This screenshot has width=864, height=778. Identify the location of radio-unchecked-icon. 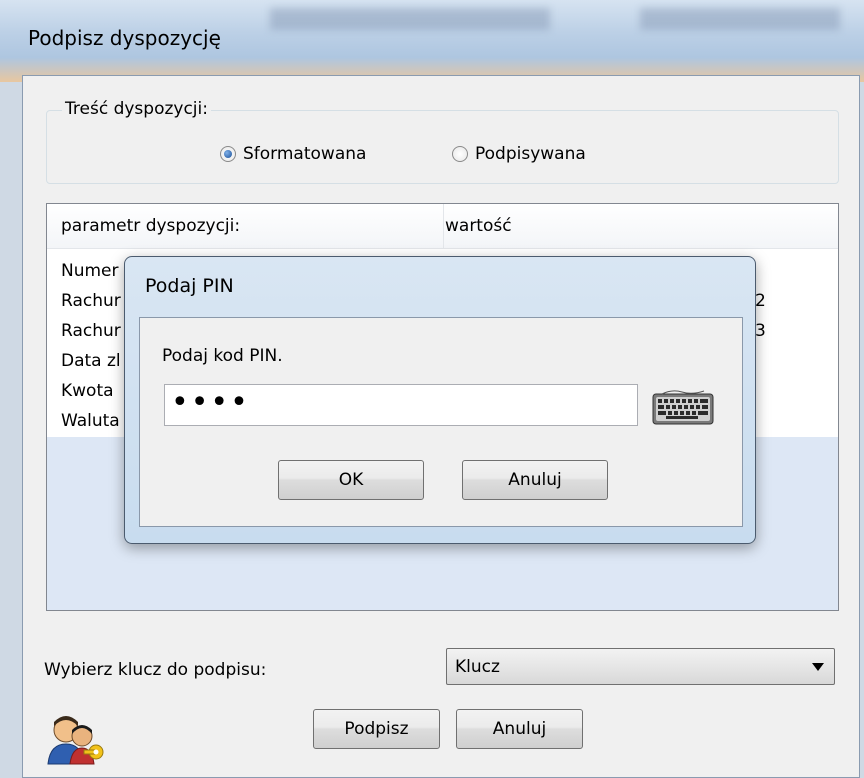
(460, 154).